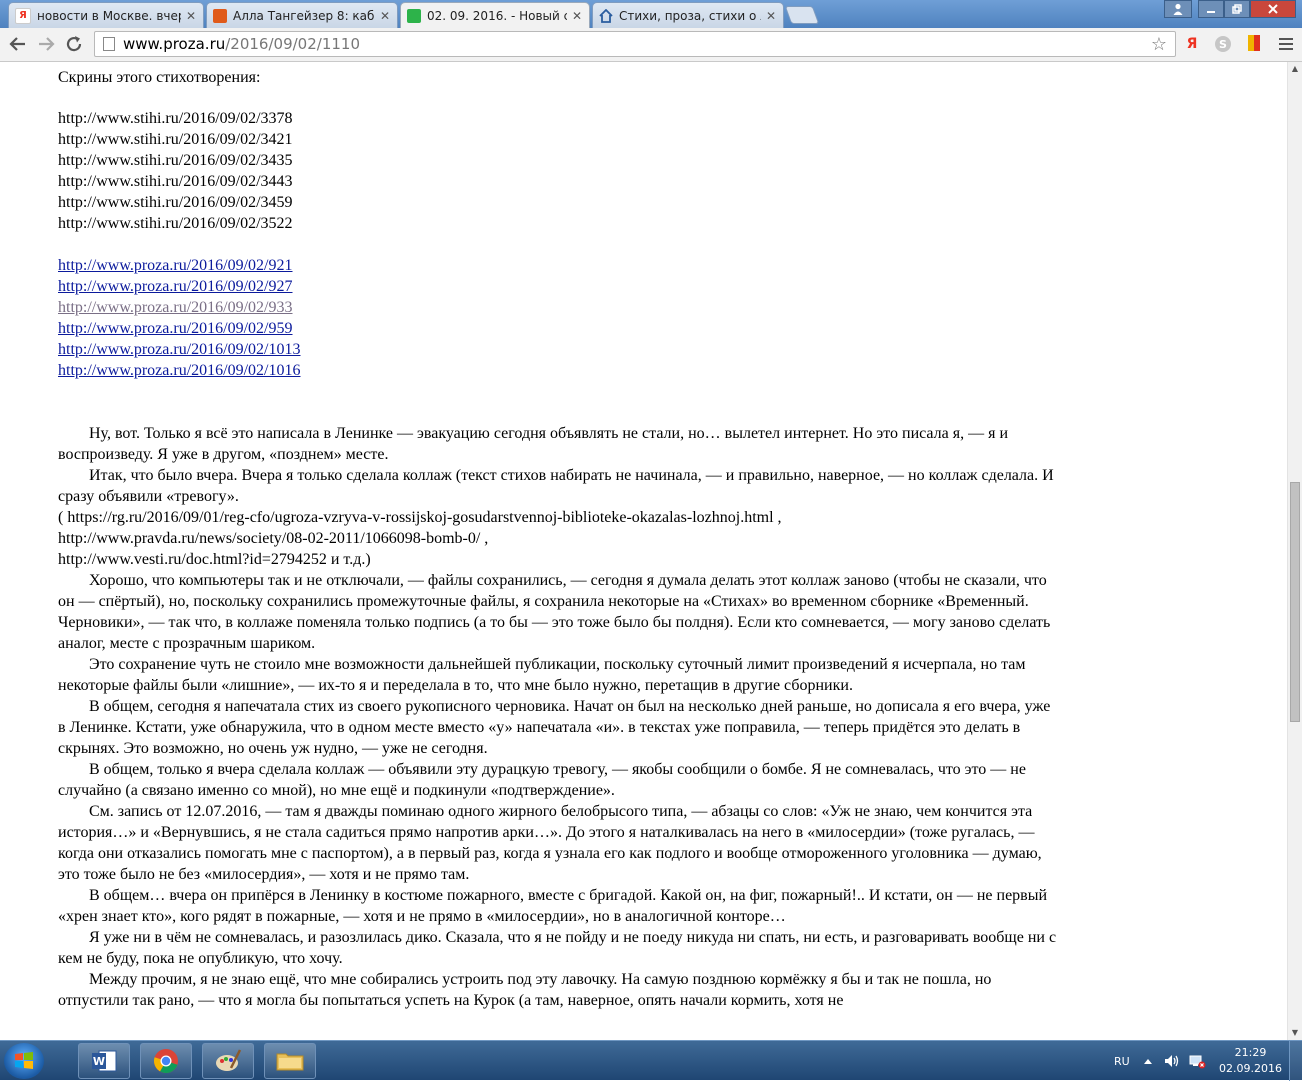 The image size is (1302, 1081). Describe the element at coordinates (175, 181) in the screenshot. I see `stihi-url: http://www.stihi.ru/2016/09/02/3443` at that location.